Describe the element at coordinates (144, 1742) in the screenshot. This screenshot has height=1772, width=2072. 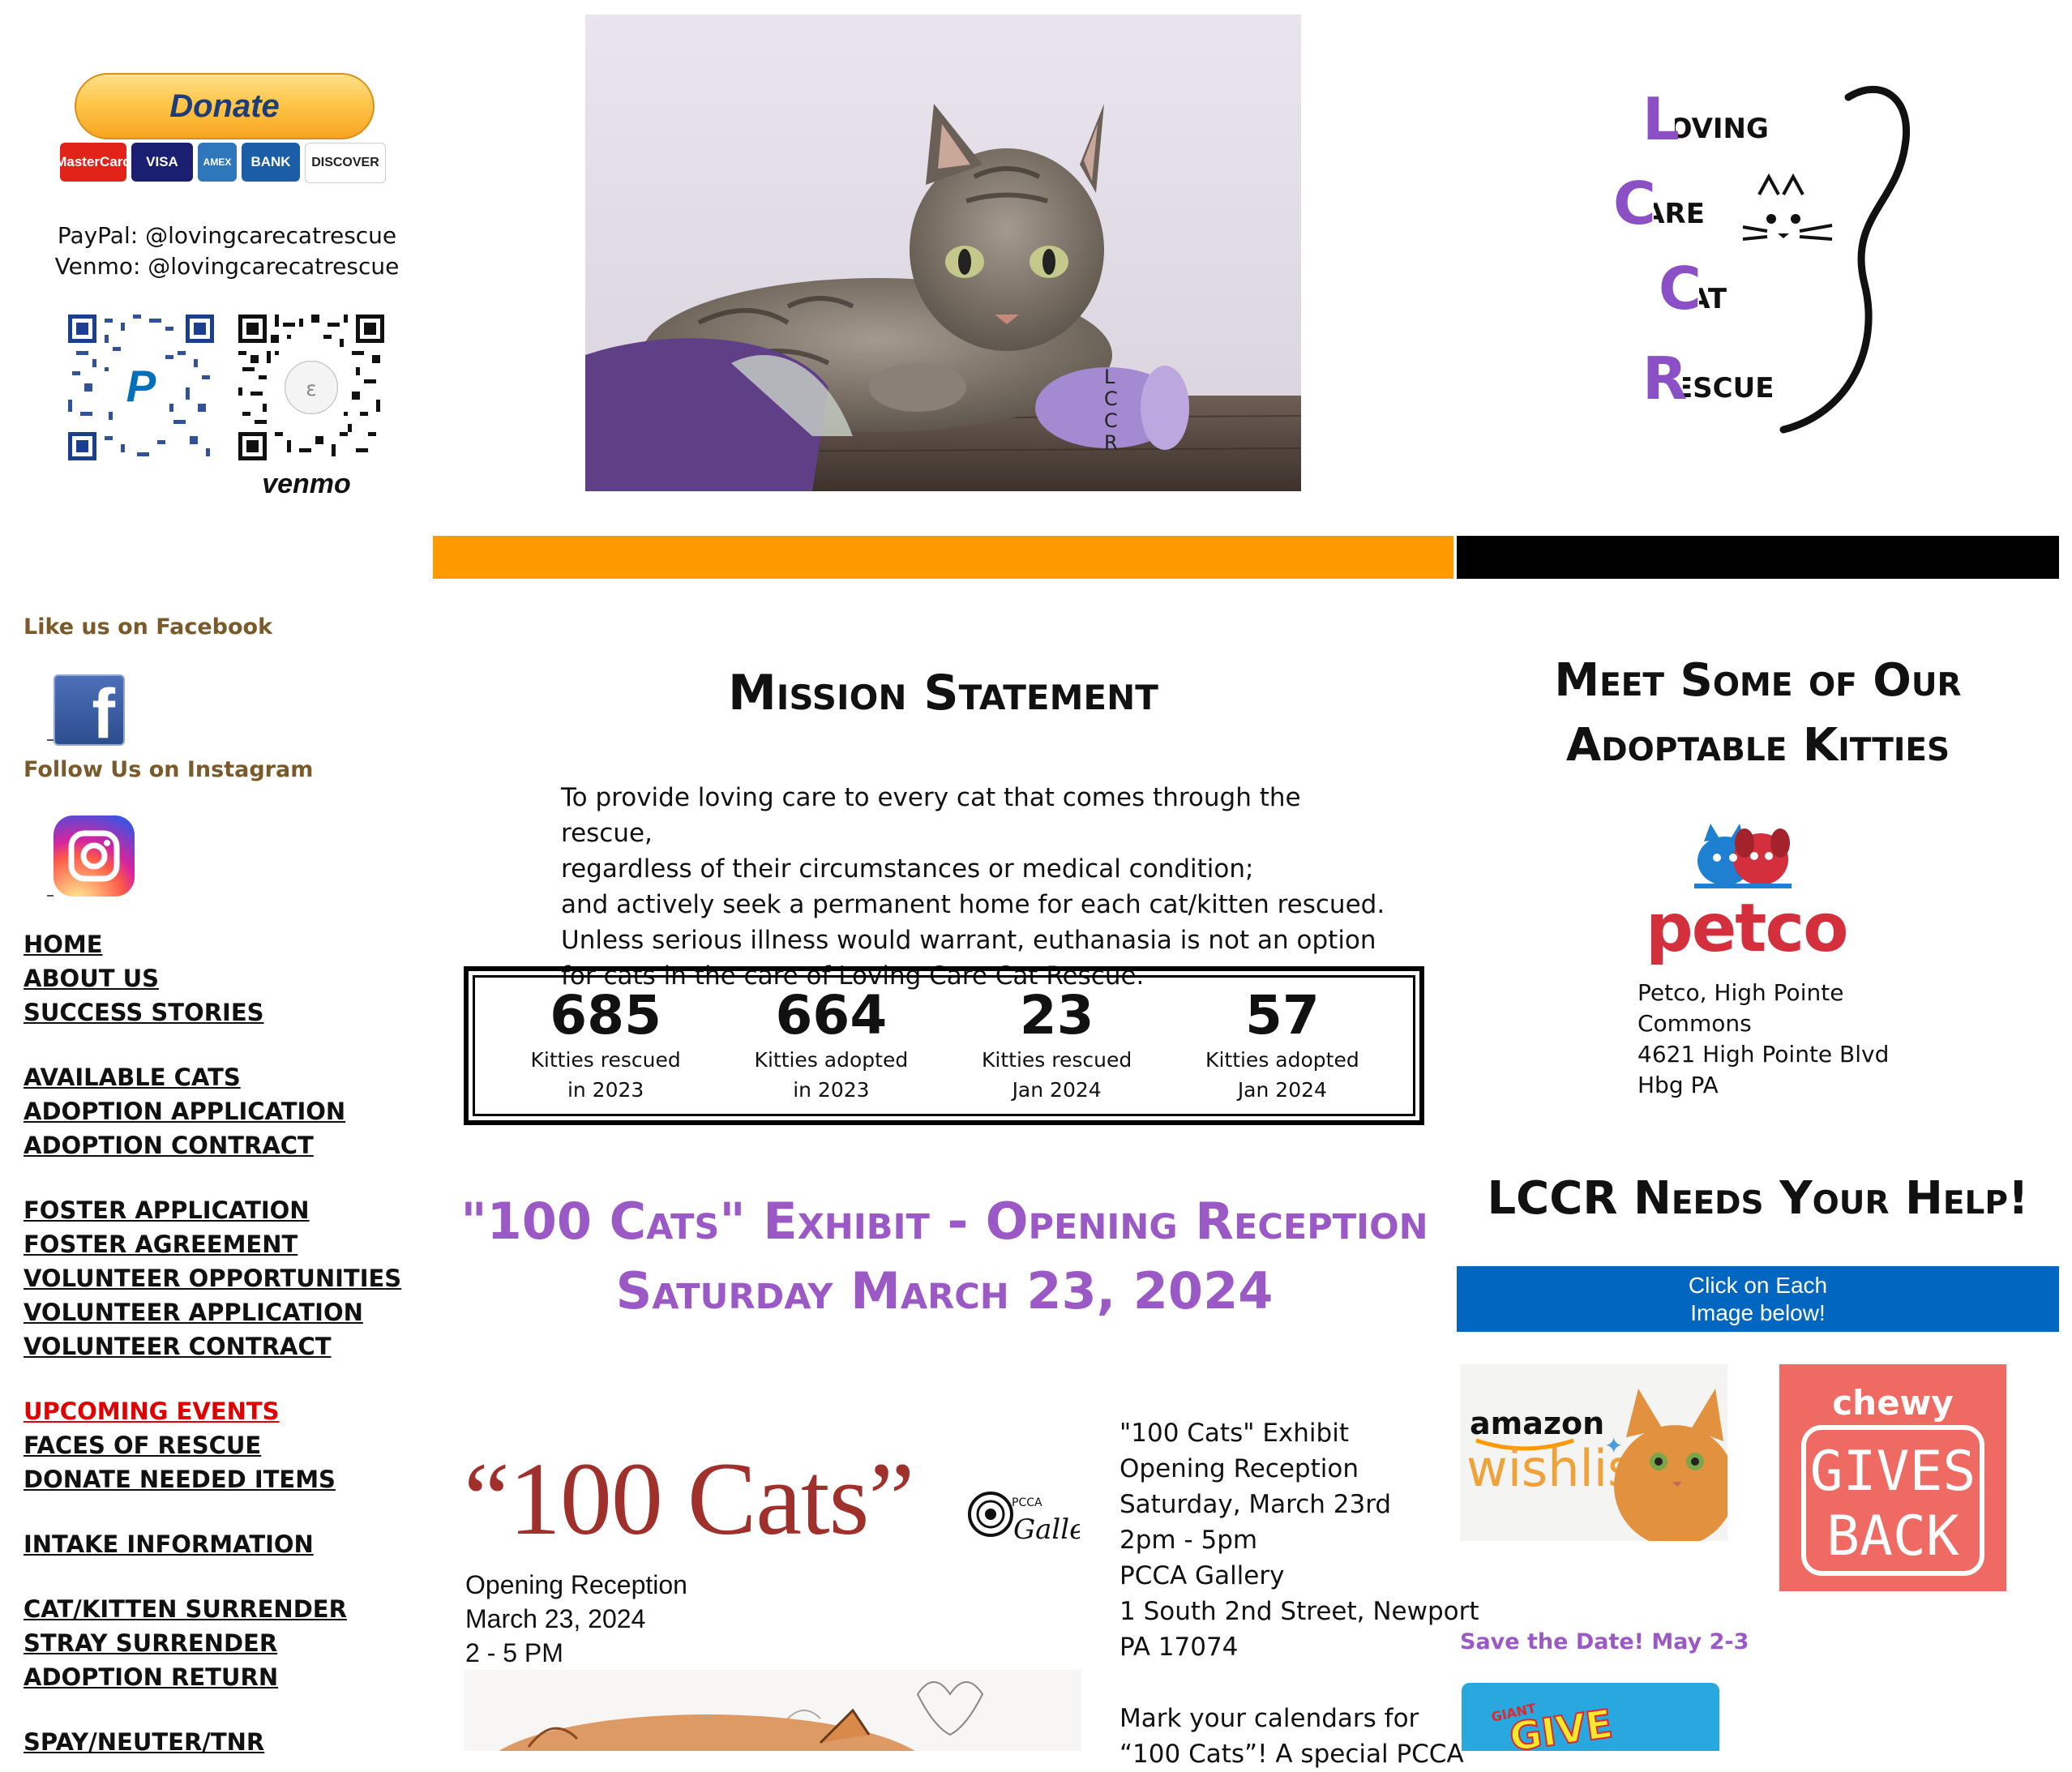
I see `nav-spay-neuter-tnr: SPAY/NEUTER/TNR` at that location.